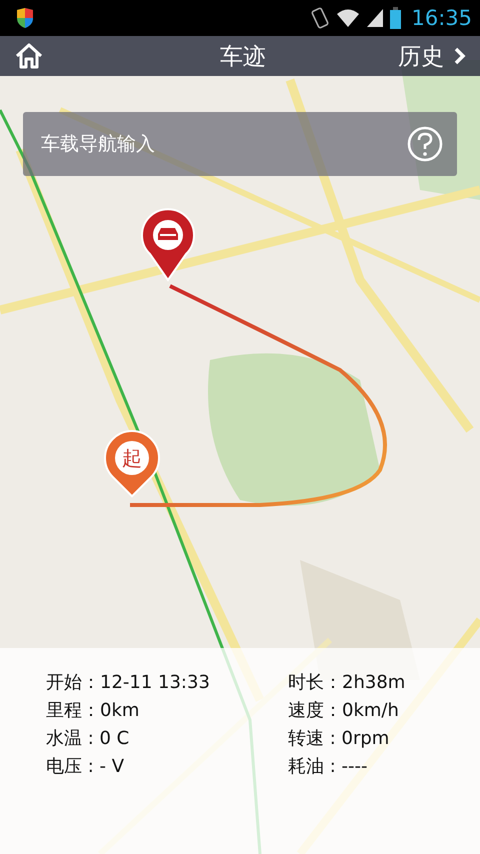 Image resolution: width=480 pixels, height=854 pixels. Describe the element at coordinates (132, 458) in the screenshot. I see `start-label: 起` at that location.